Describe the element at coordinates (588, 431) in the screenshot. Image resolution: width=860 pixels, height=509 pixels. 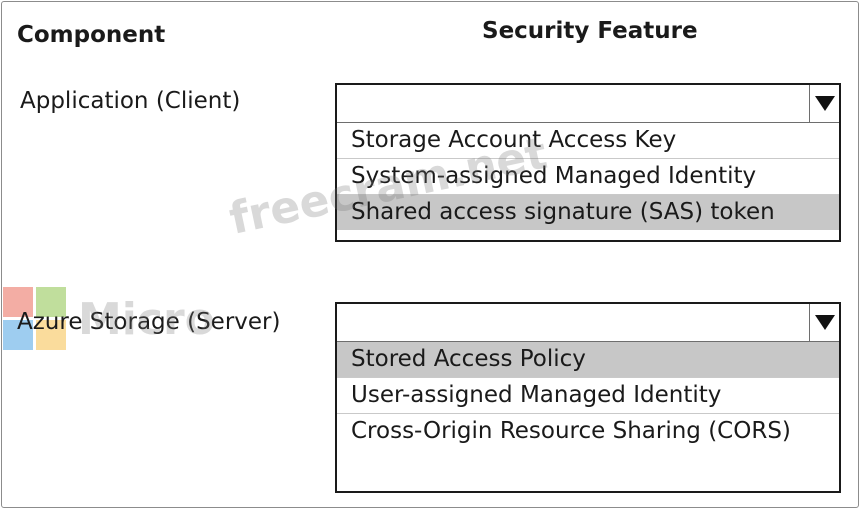
I see `dropdown-option: Cross-Origin Resource Sharing (CORS)` at that location.